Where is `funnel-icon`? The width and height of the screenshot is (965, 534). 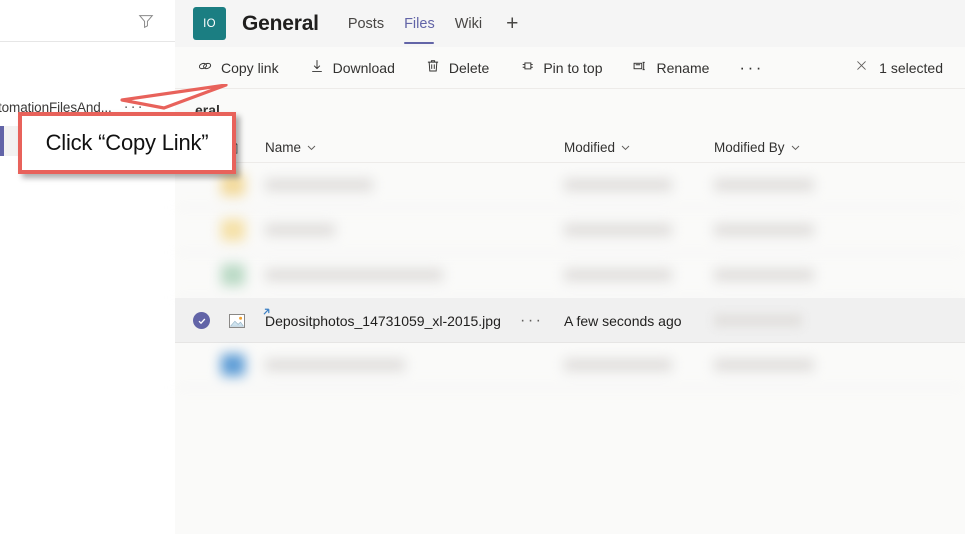
funnel-icon is located at coordinates (146, 21).